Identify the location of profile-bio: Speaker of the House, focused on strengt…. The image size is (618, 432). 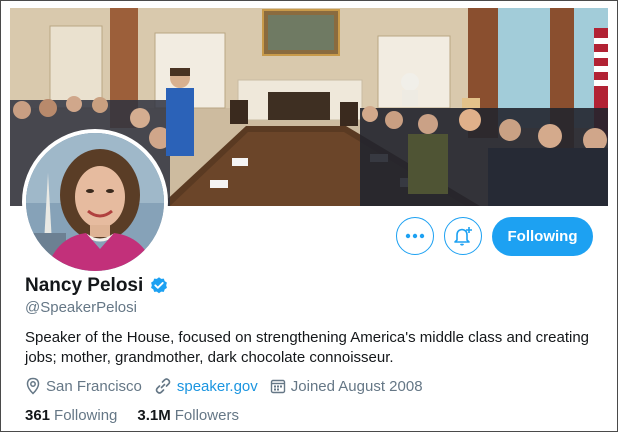
(307, 347).